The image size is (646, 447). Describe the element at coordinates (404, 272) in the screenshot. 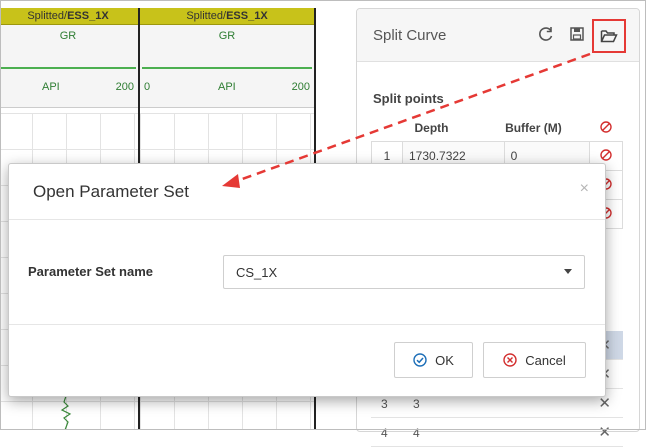

I see `parameter-set-select: CS_1X` at that location.